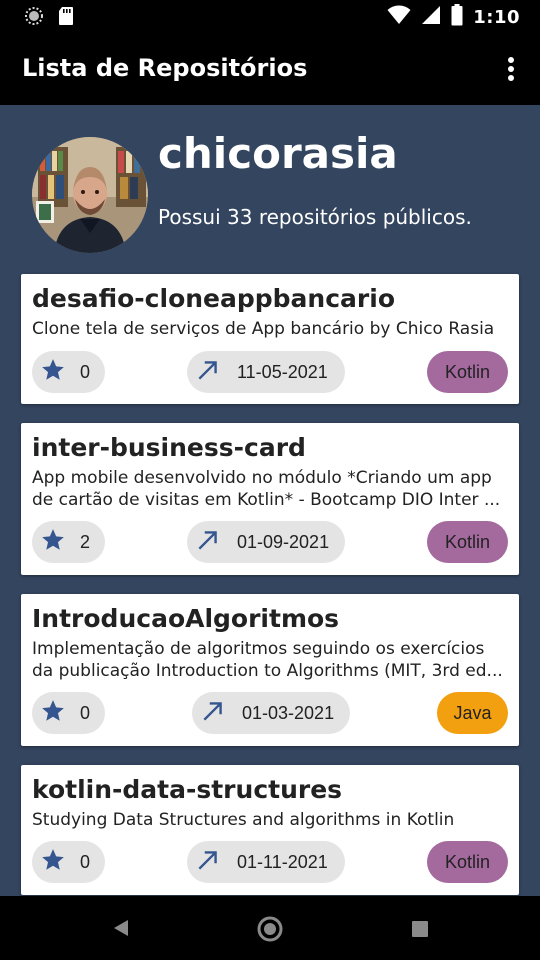  What do you see at coordinates (399, 17) in the screenshot?
I see `wifi-icon` at bounding box center [399, 17].